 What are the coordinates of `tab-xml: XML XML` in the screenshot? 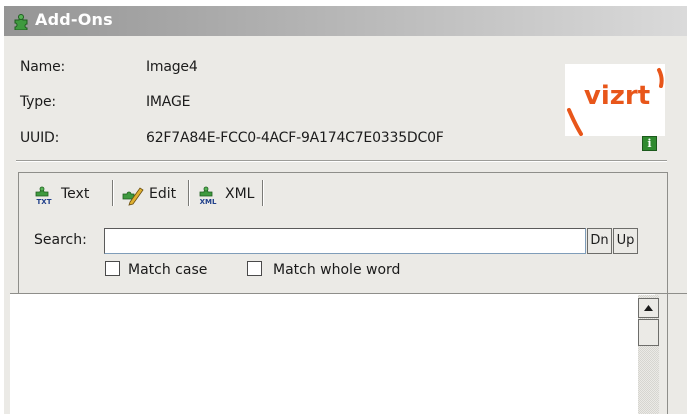 It's located at (225, 194).